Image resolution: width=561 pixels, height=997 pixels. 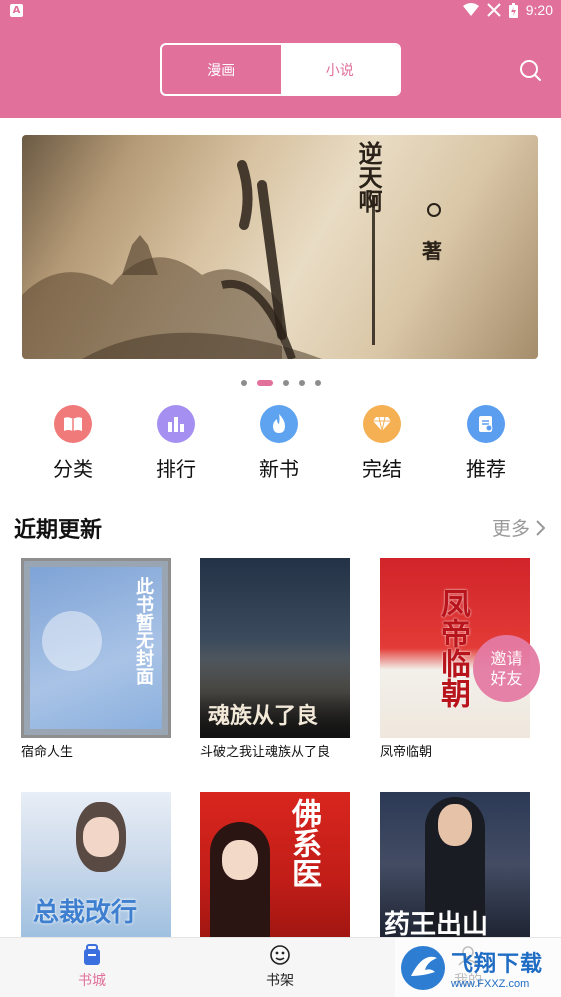 I want to click on book-title: 凤帝临朝, so click(x=406, y=752).